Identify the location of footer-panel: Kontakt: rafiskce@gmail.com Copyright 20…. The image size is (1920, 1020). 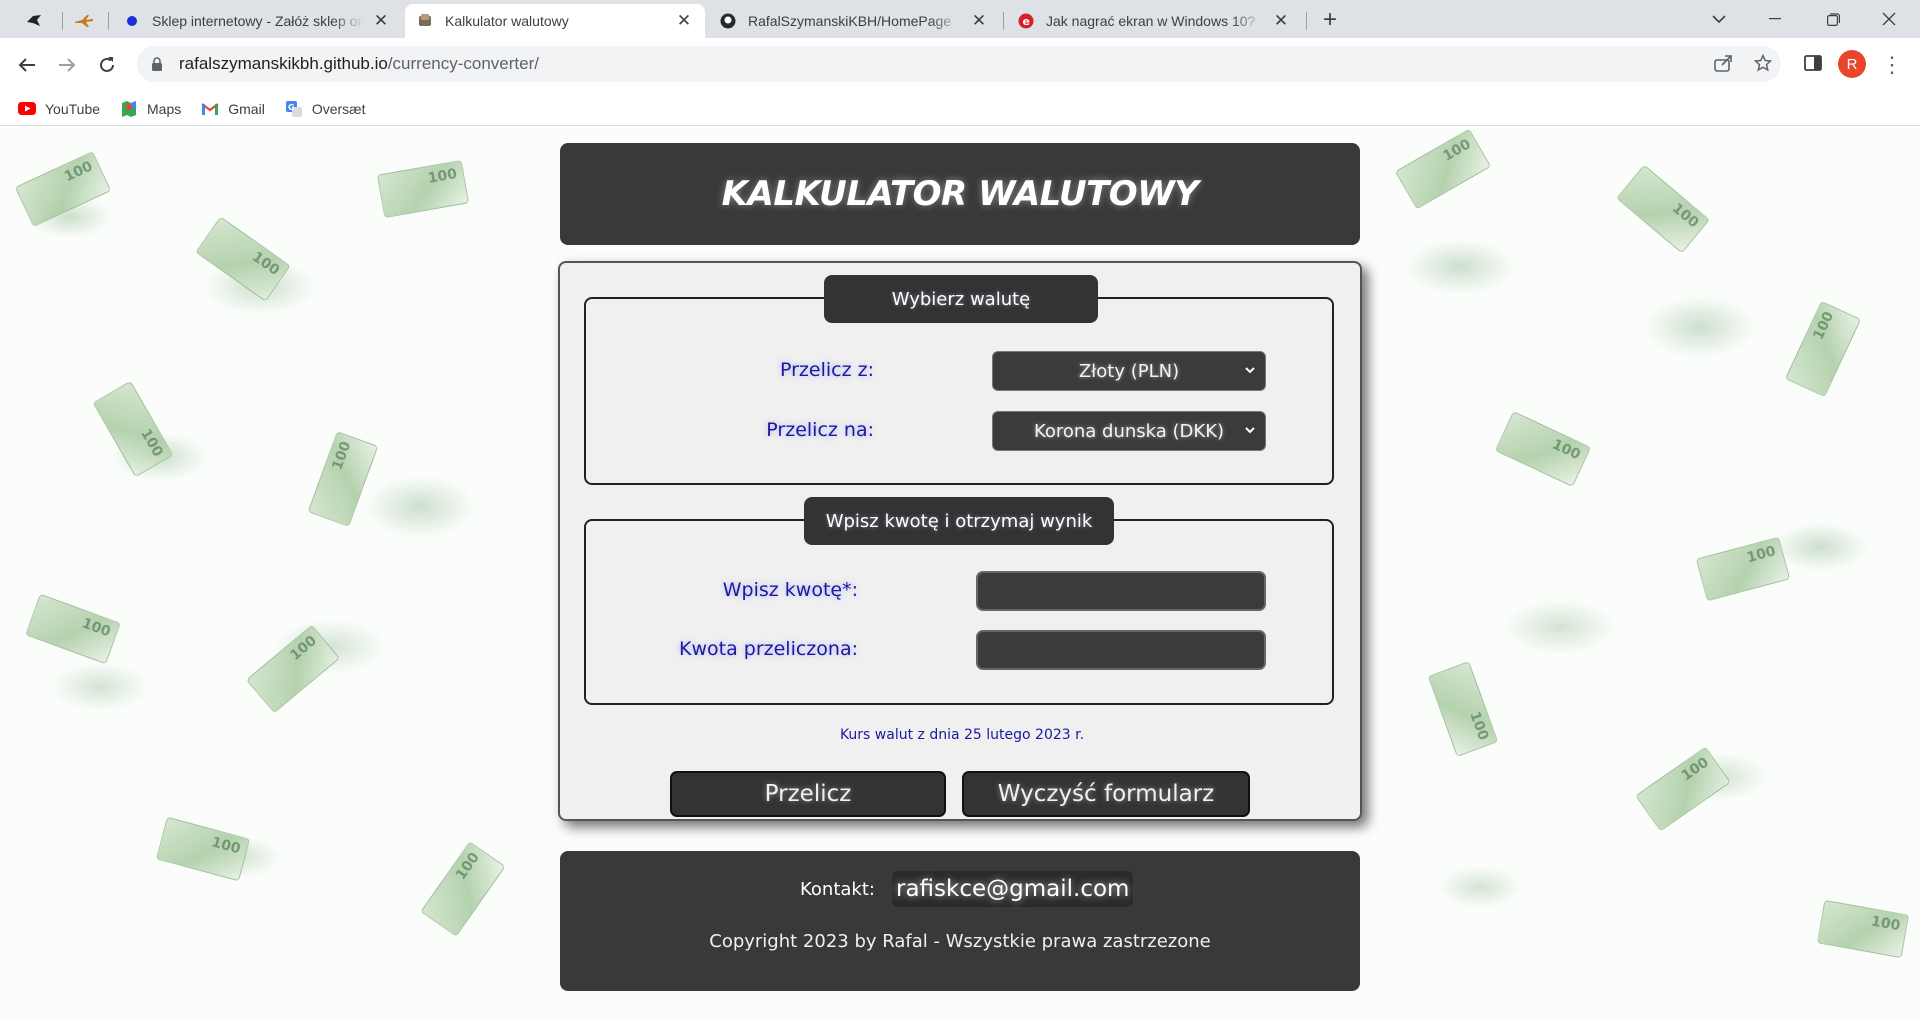
(960, 921).